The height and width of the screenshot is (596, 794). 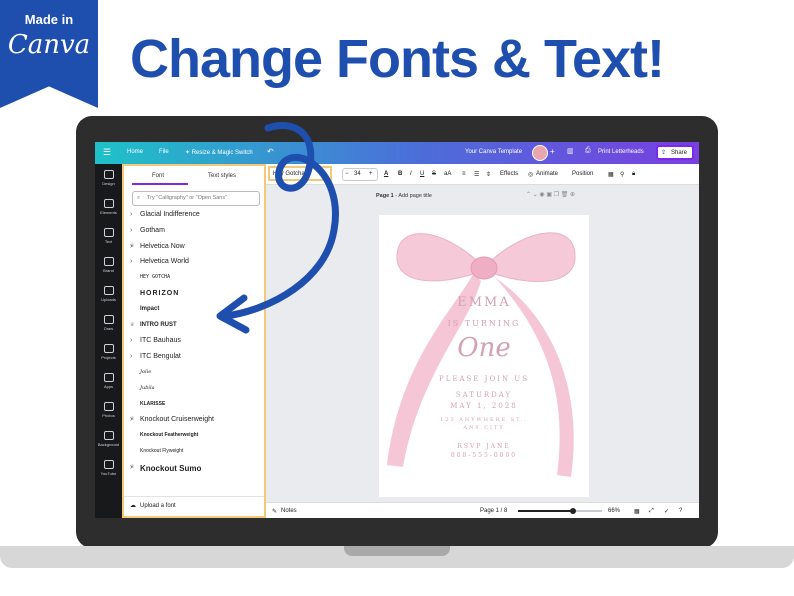 I want to click on rail-item: Text, so click(x=108, y=236).